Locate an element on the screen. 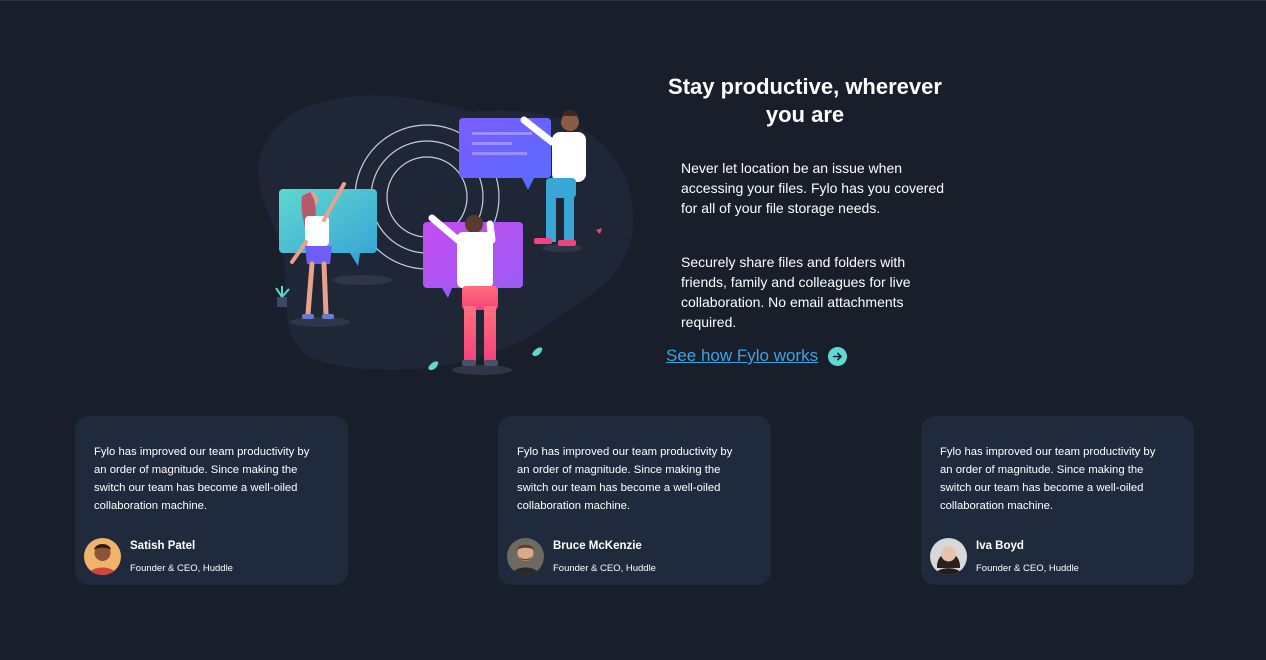 This screenshot has width=1266, height=660. cta-label: See how Fylo works is located at coordinates (742, 355).